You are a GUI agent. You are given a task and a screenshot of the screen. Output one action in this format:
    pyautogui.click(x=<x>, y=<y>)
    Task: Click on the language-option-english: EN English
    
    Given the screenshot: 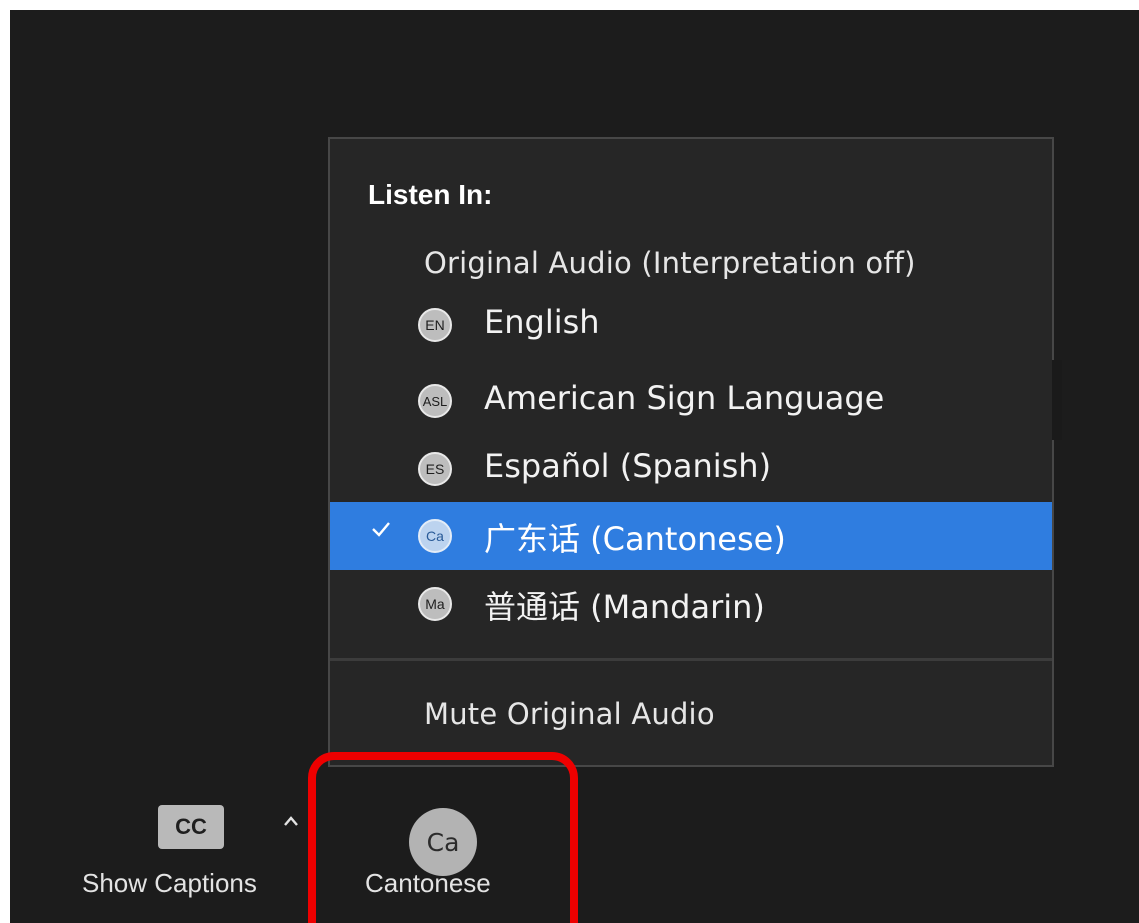 What is the action you would take?
    pyautogui.click(x=691, y=325)
    